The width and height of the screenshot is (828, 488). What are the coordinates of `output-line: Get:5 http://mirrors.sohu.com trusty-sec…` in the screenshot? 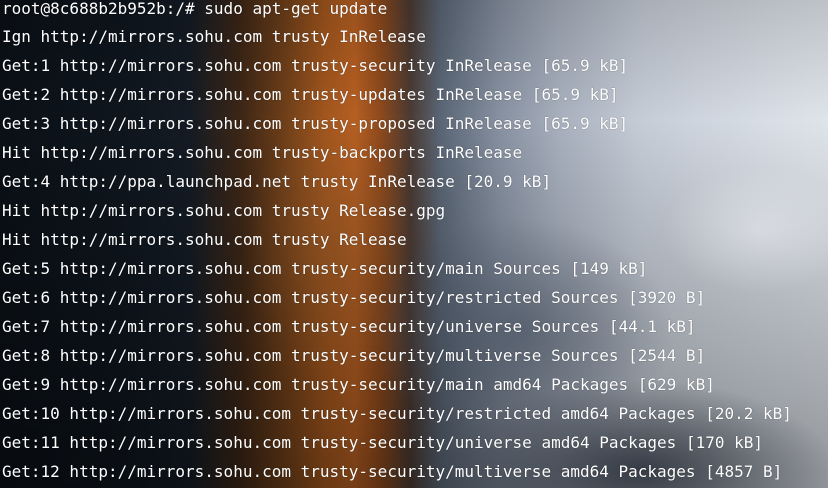 It's located at (325, 268).